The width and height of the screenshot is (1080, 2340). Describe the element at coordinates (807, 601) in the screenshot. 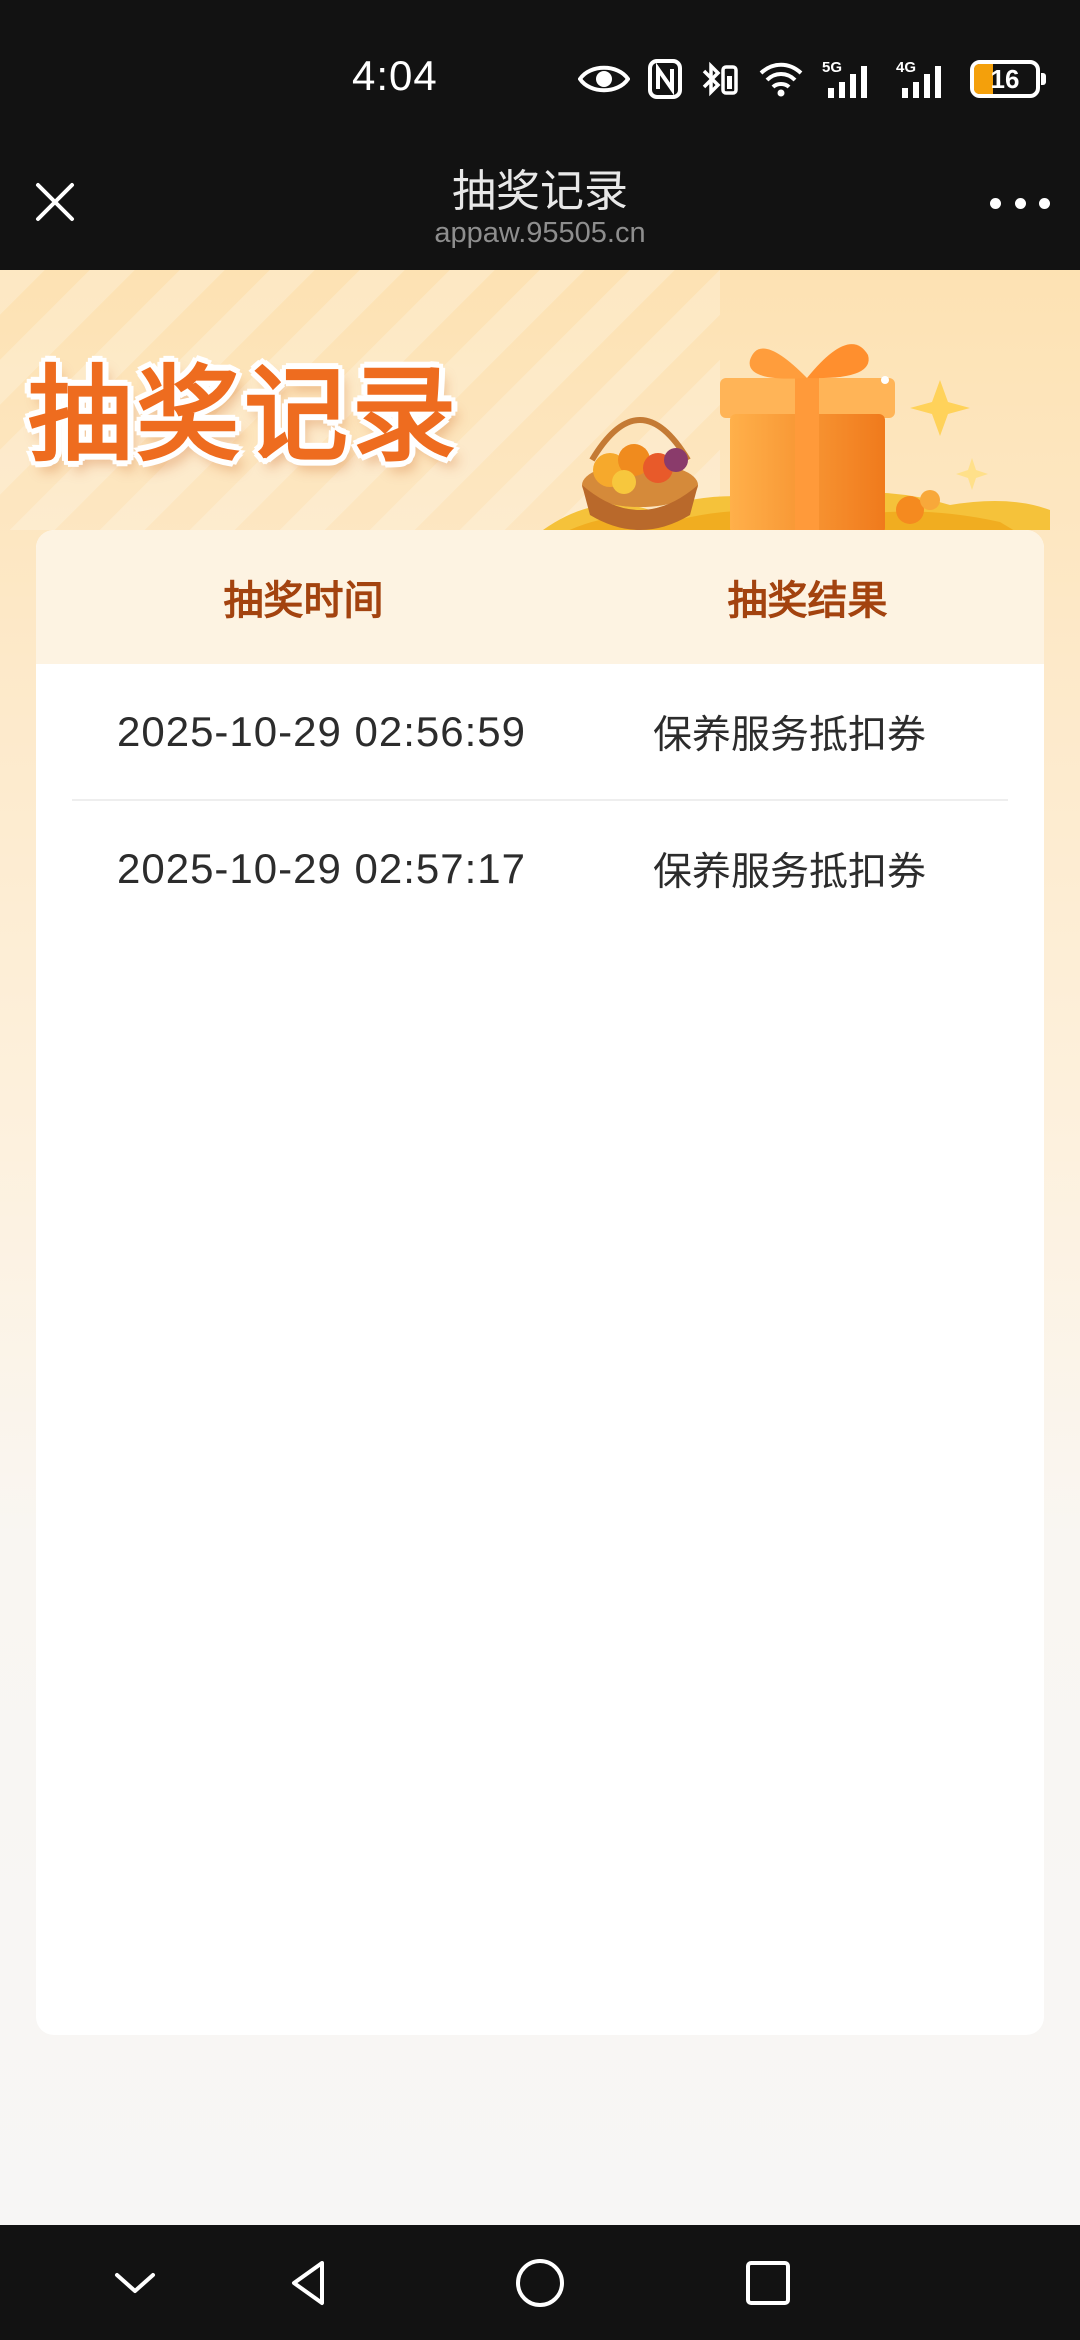

I see `column-header-result: 抽奖结果` at that location.